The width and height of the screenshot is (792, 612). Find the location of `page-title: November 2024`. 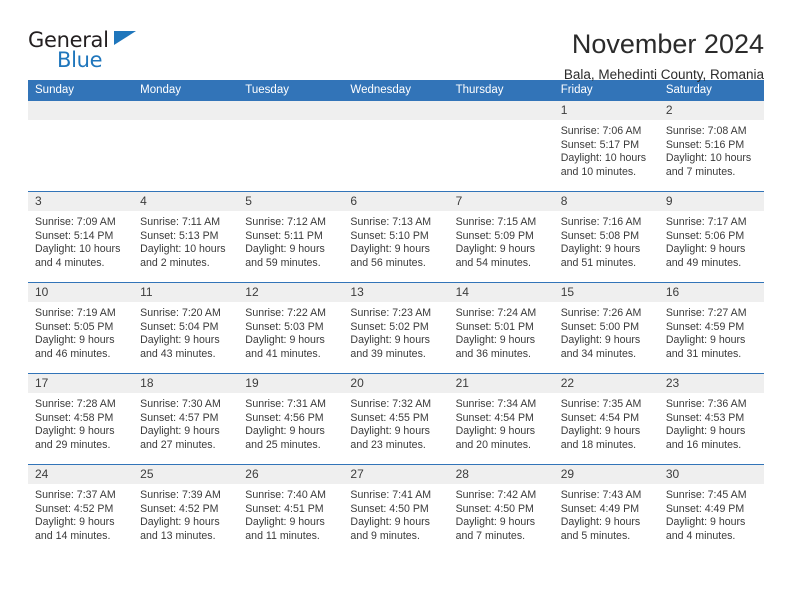

page-title: November 2024 is located at coordinates (667, 44).